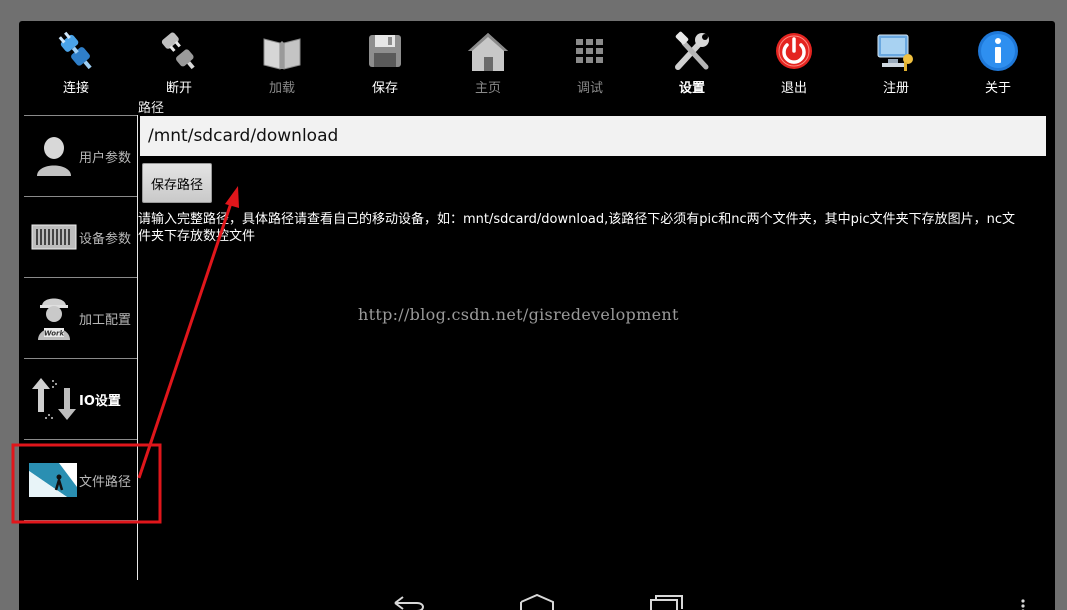 The image size is (1067, 610). What do you see at coordinates (178, 88) in the screenshot?
I see `disconnect-label: 断开` at bounding box center [178, 88].